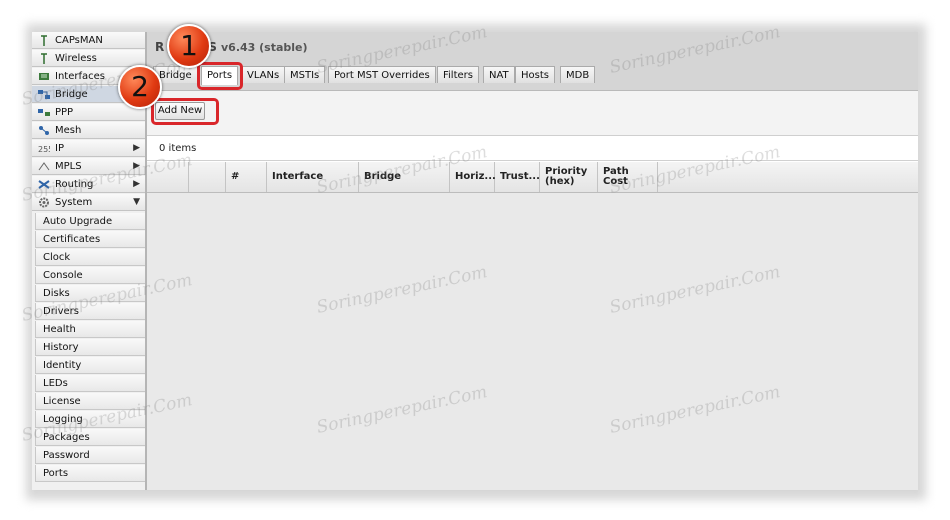 Image resolution: width=950 pixels, height=520 pixels. I want to click on sidebar-item-label: MPLS, so click(68, 166).